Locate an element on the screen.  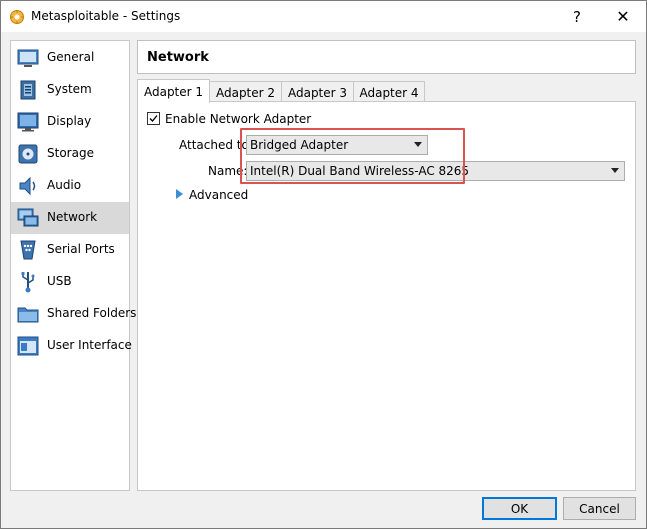
title-bar: Metasploitable - Settings ? ✕ is located at coordinates (323, 16).